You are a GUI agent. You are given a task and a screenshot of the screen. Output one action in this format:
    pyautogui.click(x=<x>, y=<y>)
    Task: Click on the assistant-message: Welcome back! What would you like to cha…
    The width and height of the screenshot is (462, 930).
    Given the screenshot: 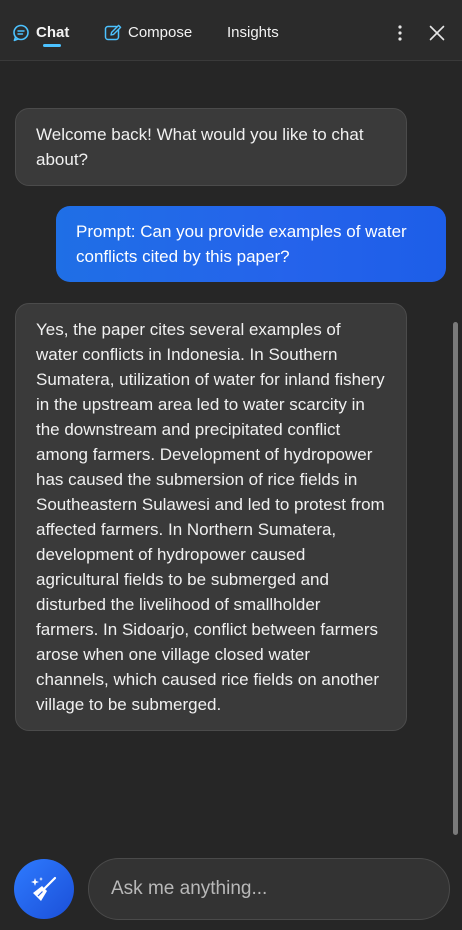 What is the action you would take?
    pyautogui.click(x=211, y=147)
    